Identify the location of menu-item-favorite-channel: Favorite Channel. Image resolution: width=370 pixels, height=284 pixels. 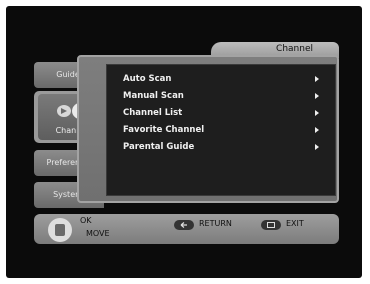
(223, 130).